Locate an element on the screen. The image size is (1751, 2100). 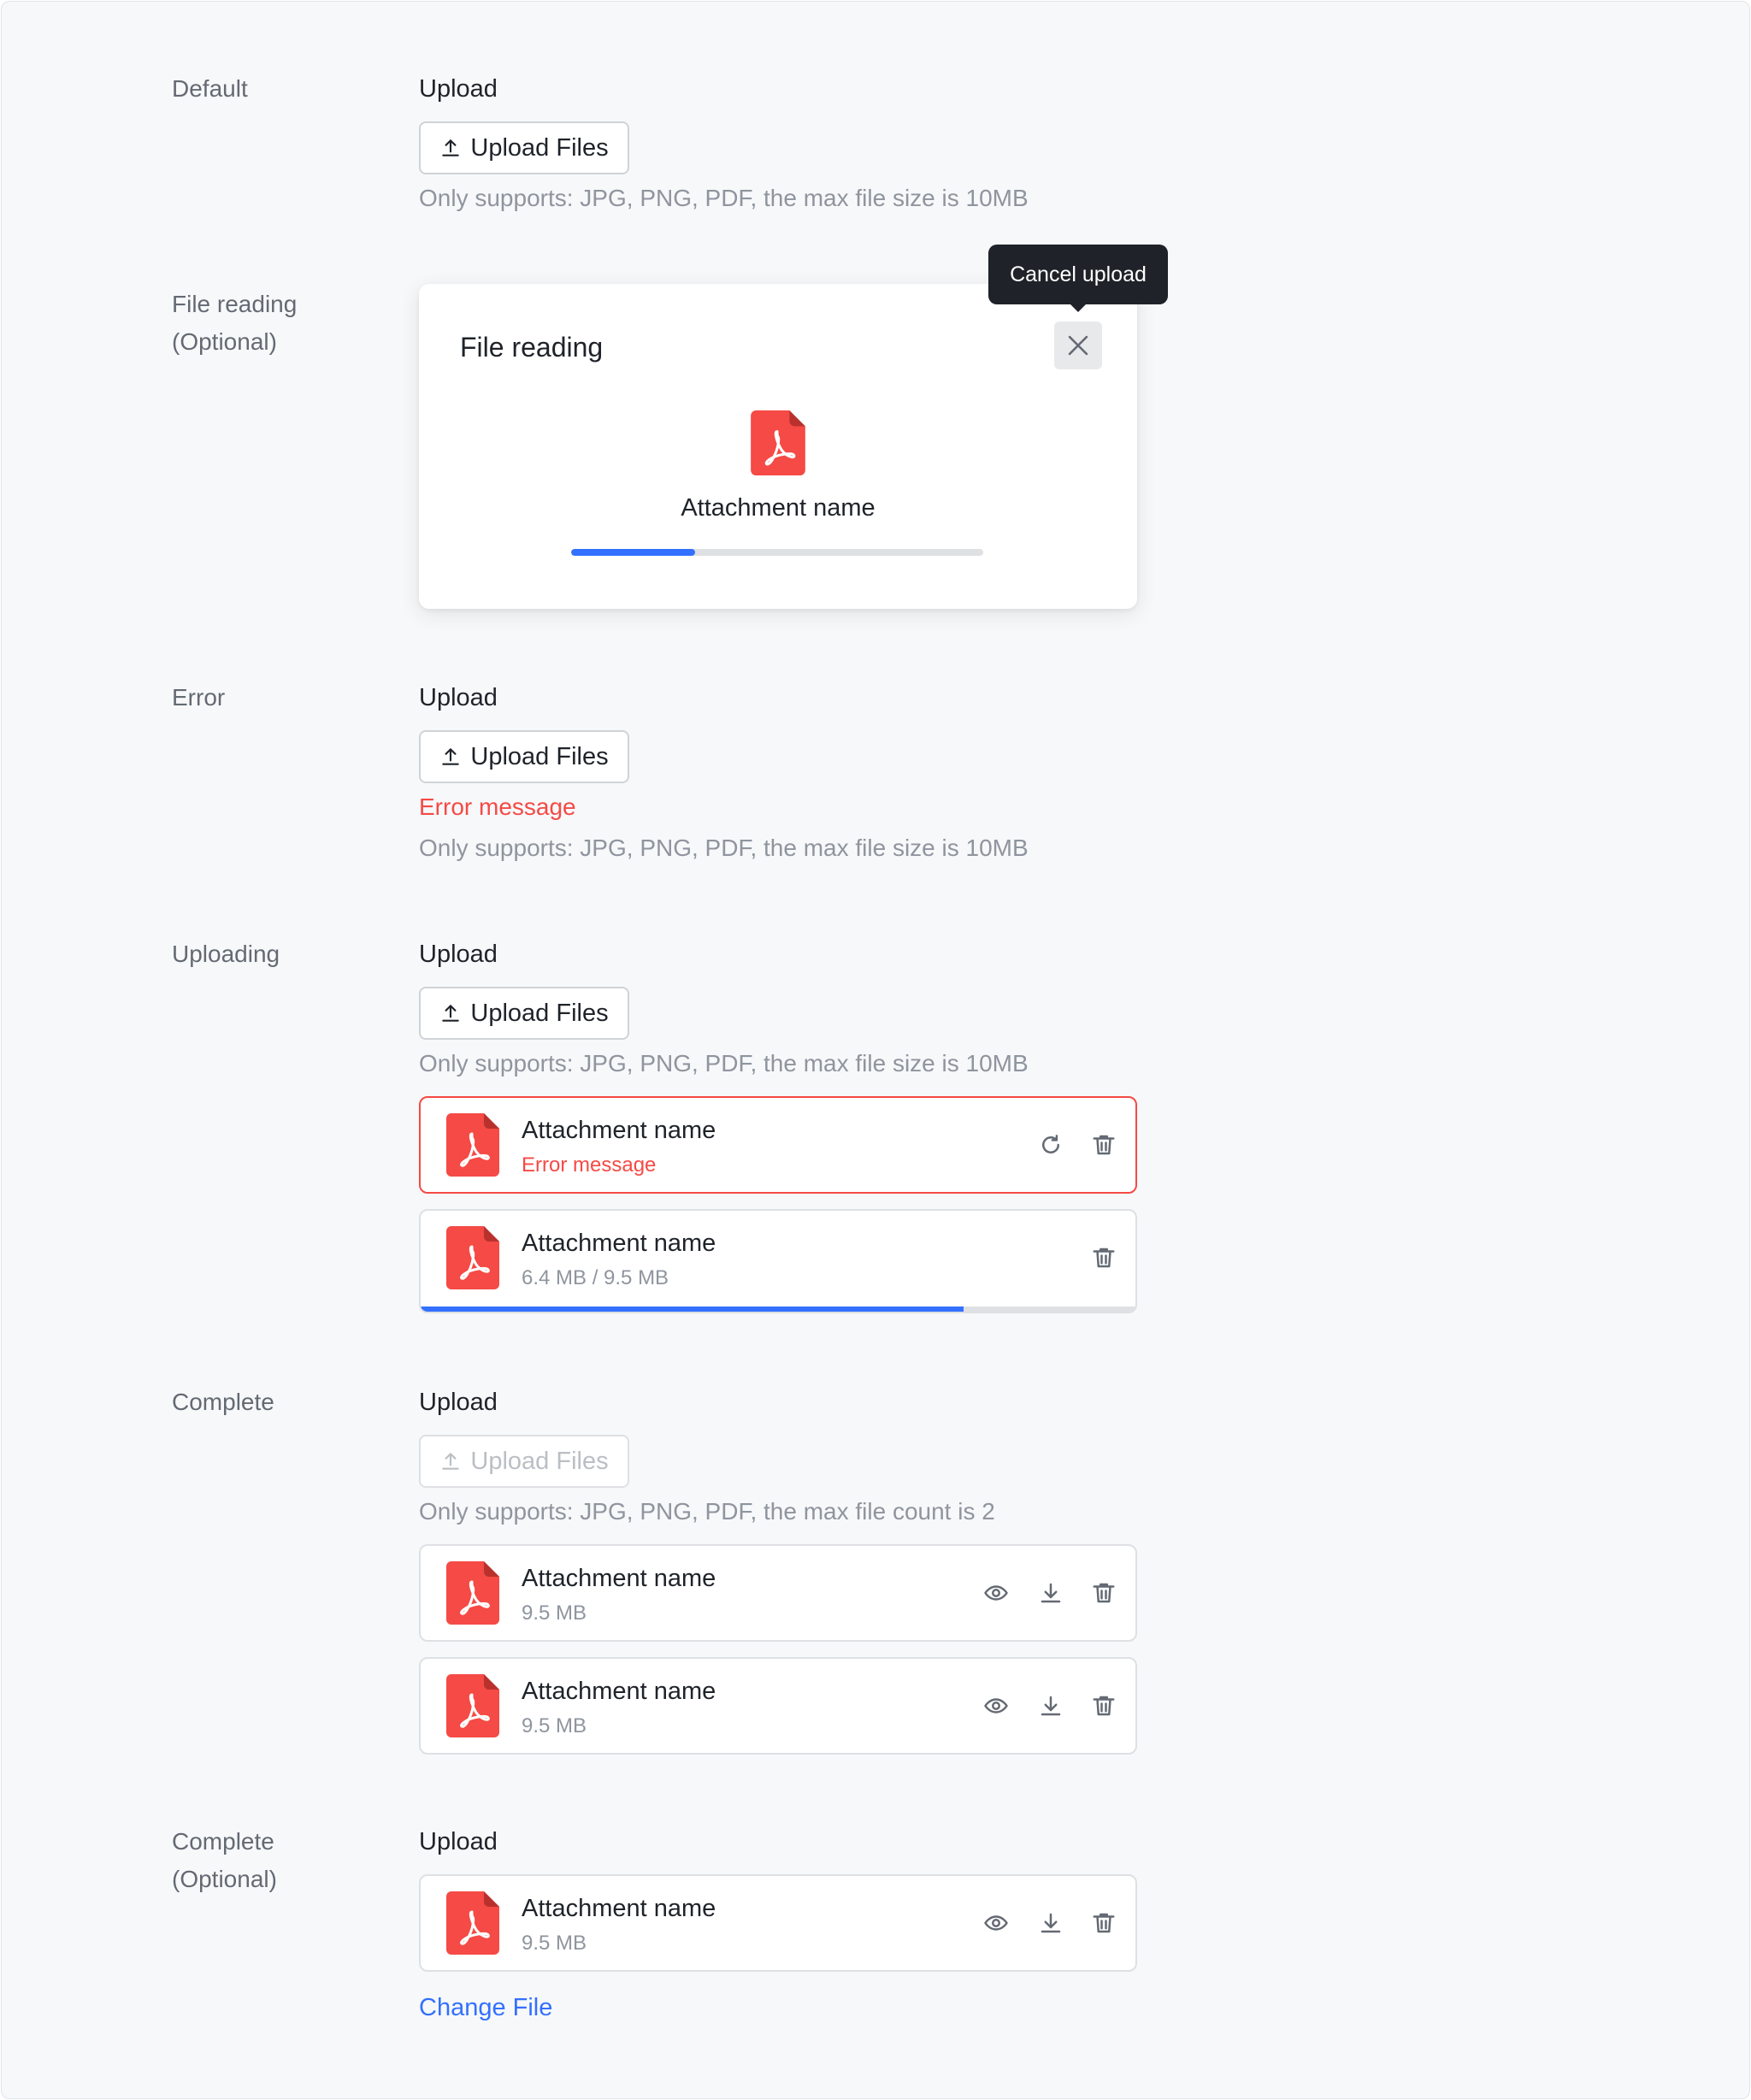
retry-button is located at coordinates (1051, 1145).